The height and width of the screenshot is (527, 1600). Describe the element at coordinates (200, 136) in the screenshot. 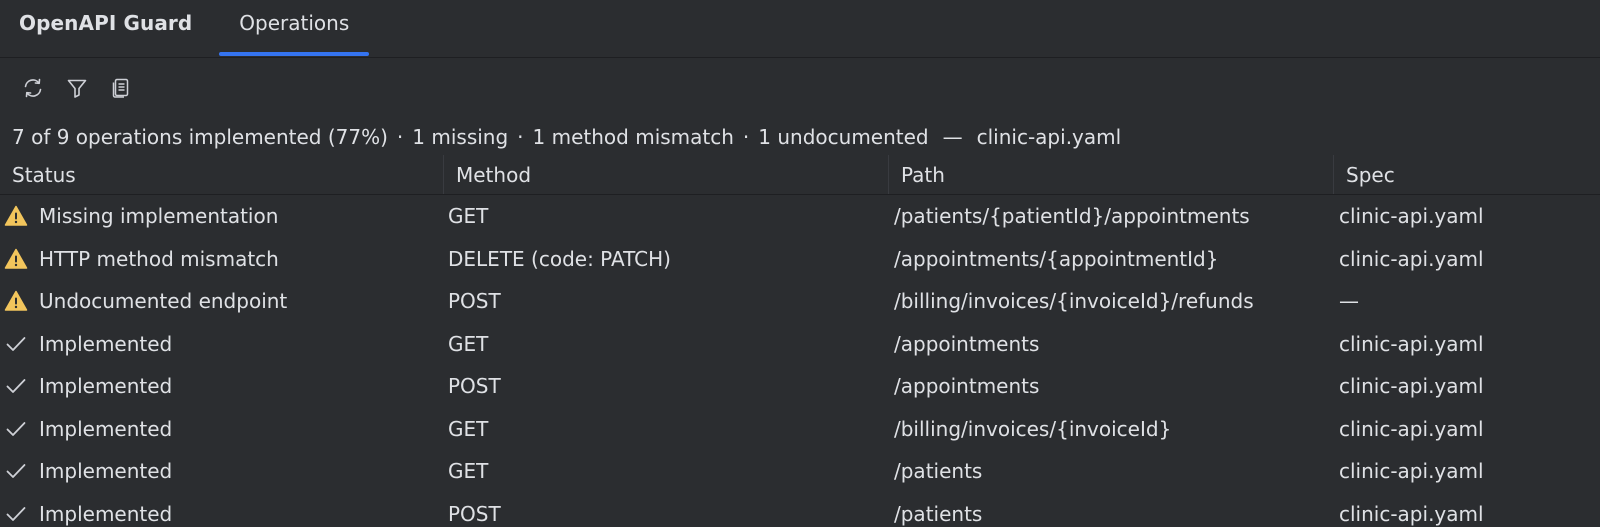

I see `summary-implemented: 7 of 9 operations implemented (77%)` at that location.